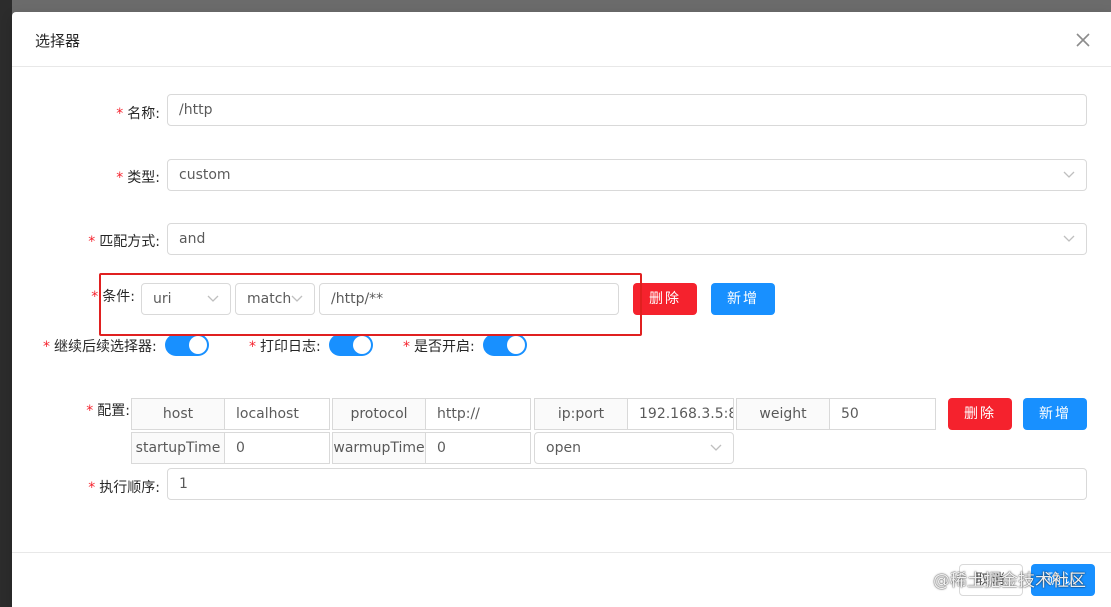  I want to click on highlight-box, so click(370, 304).